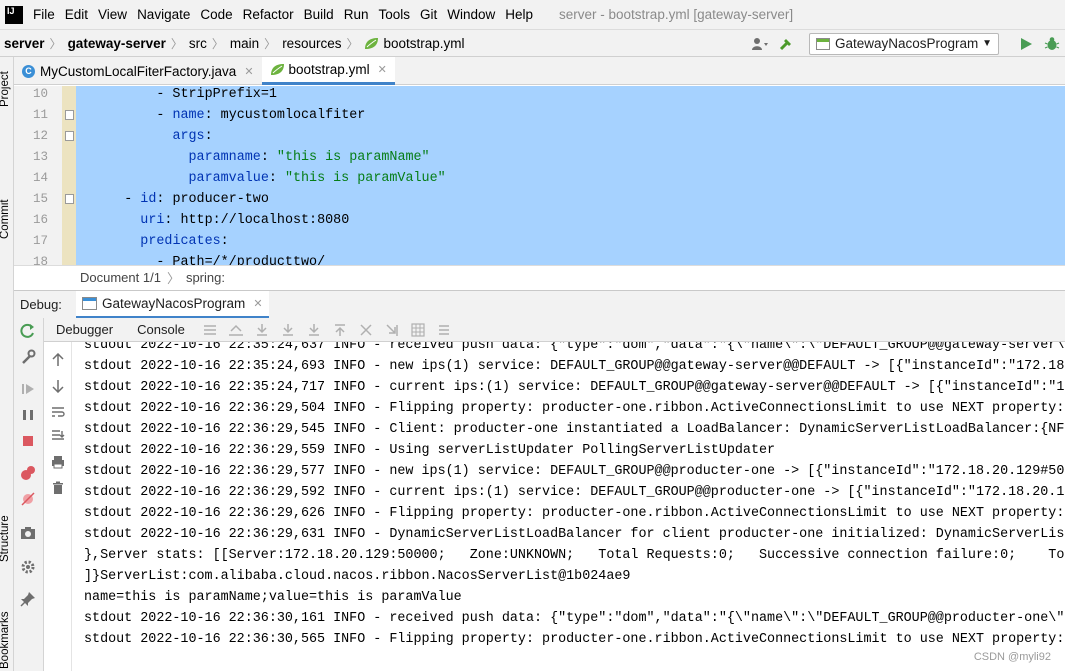 This screenshot has height=671, width=1065. Describe the element at coordinates (172, 199) in the screenshot. I see `code-text: - id: producer-two` at that location.